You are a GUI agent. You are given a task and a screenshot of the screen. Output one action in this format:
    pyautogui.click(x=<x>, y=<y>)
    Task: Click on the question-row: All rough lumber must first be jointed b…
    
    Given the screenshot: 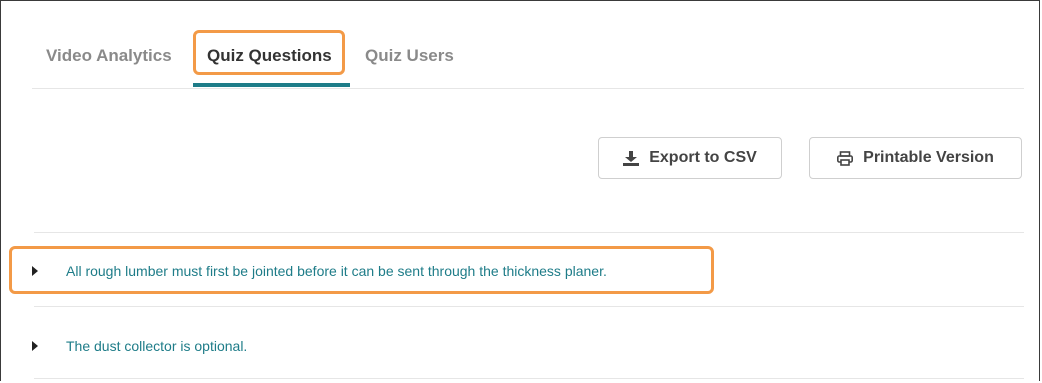 What is the action you would take?
    pyautogui.click(x=527, y=271)
    